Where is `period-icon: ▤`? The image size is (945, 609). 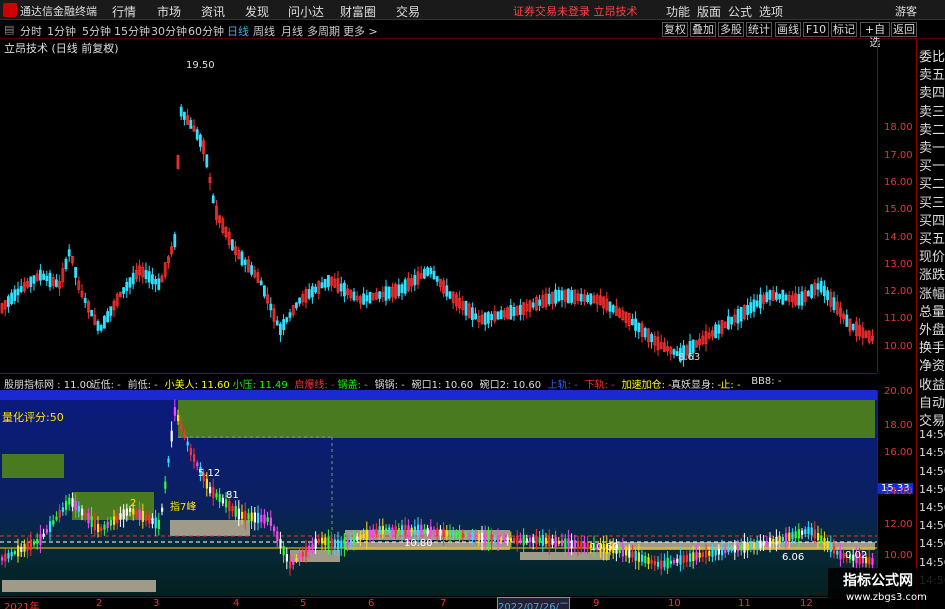 period-icon: ▤ is located at coordinates (9, 29).